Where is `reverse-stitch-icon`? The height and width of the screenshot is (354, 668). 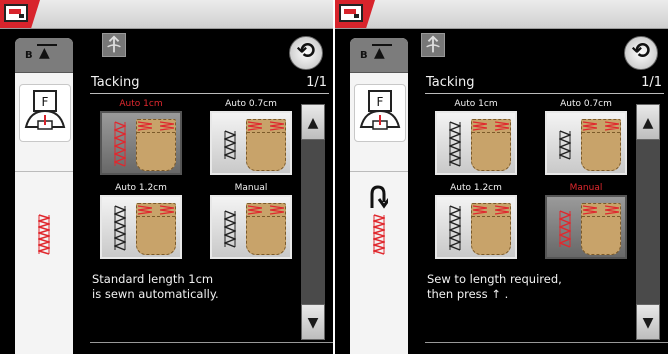
reverse-stitch-icon is located at coordinates (379, 197).